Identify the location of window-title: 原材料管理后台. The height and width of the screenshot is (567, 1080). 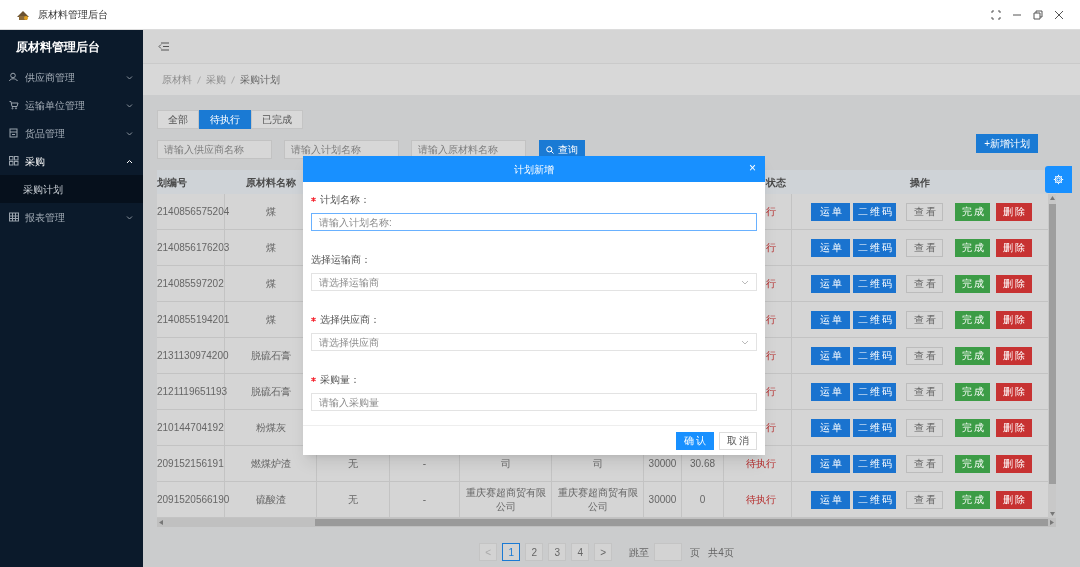
(73, 15).